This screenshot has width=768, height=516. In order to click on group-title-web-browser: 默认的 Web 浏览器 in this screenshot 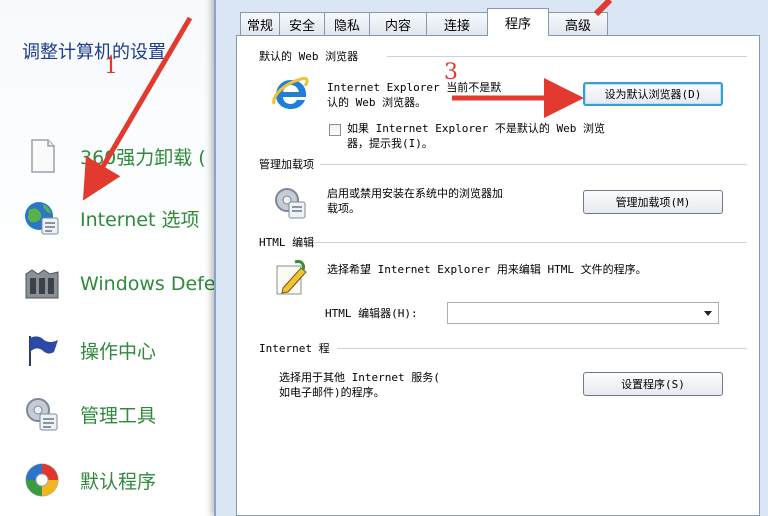, I will do `click(309, 56)`.